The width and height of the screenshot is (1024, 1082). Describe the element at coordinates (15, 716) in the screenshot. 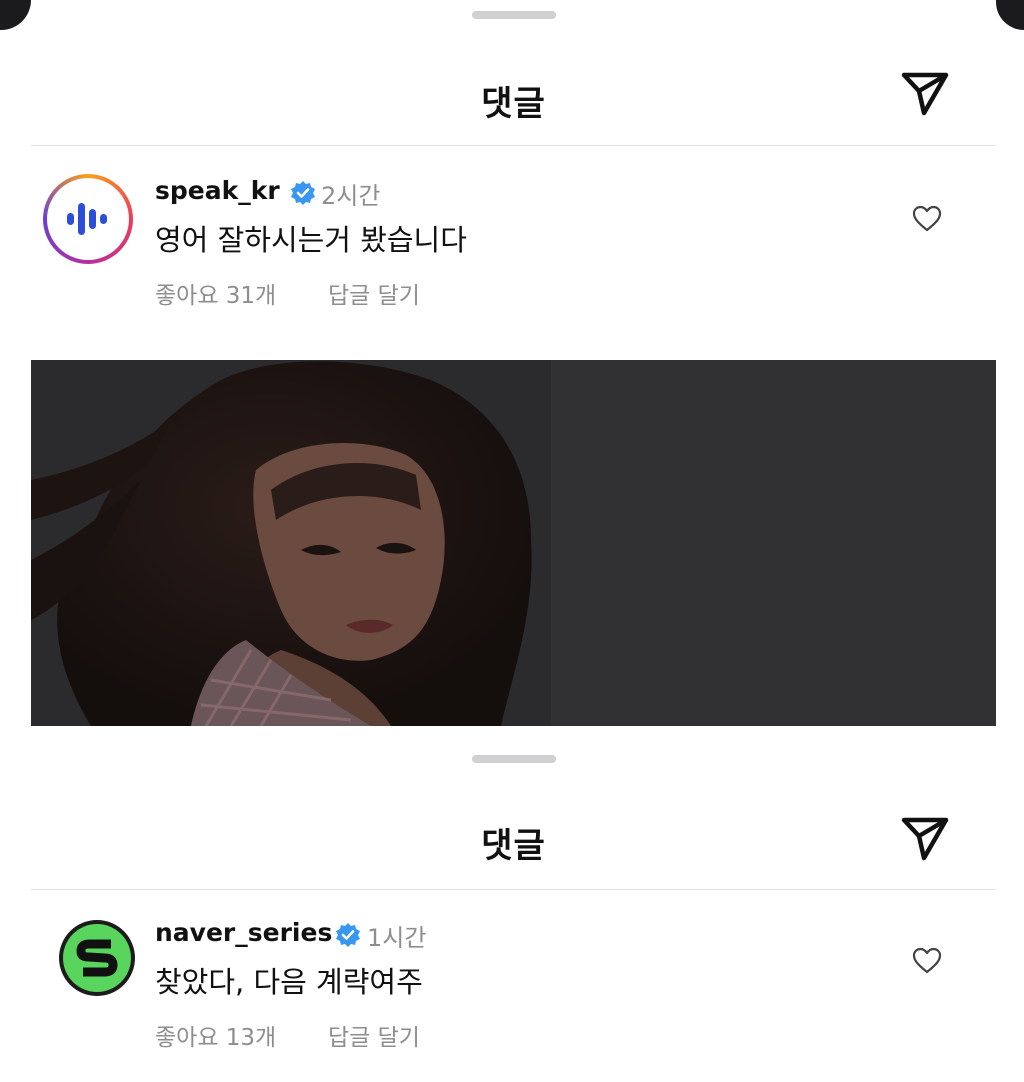

I see `margin-left` at that location.